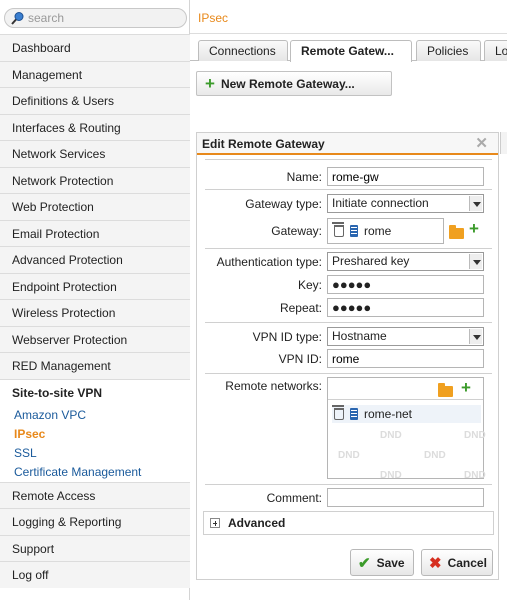  What do you see at coordinates (263, 144) in the screenshot?
I see `dialog-title: Edit Remote Gateway` at bounding box center [263, 144].